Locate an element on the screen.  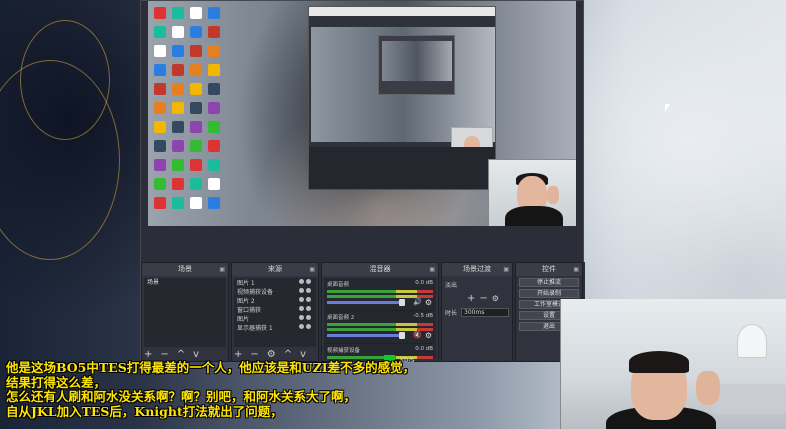
mixer-title: 混音器 is located at coordinates (380, 269).